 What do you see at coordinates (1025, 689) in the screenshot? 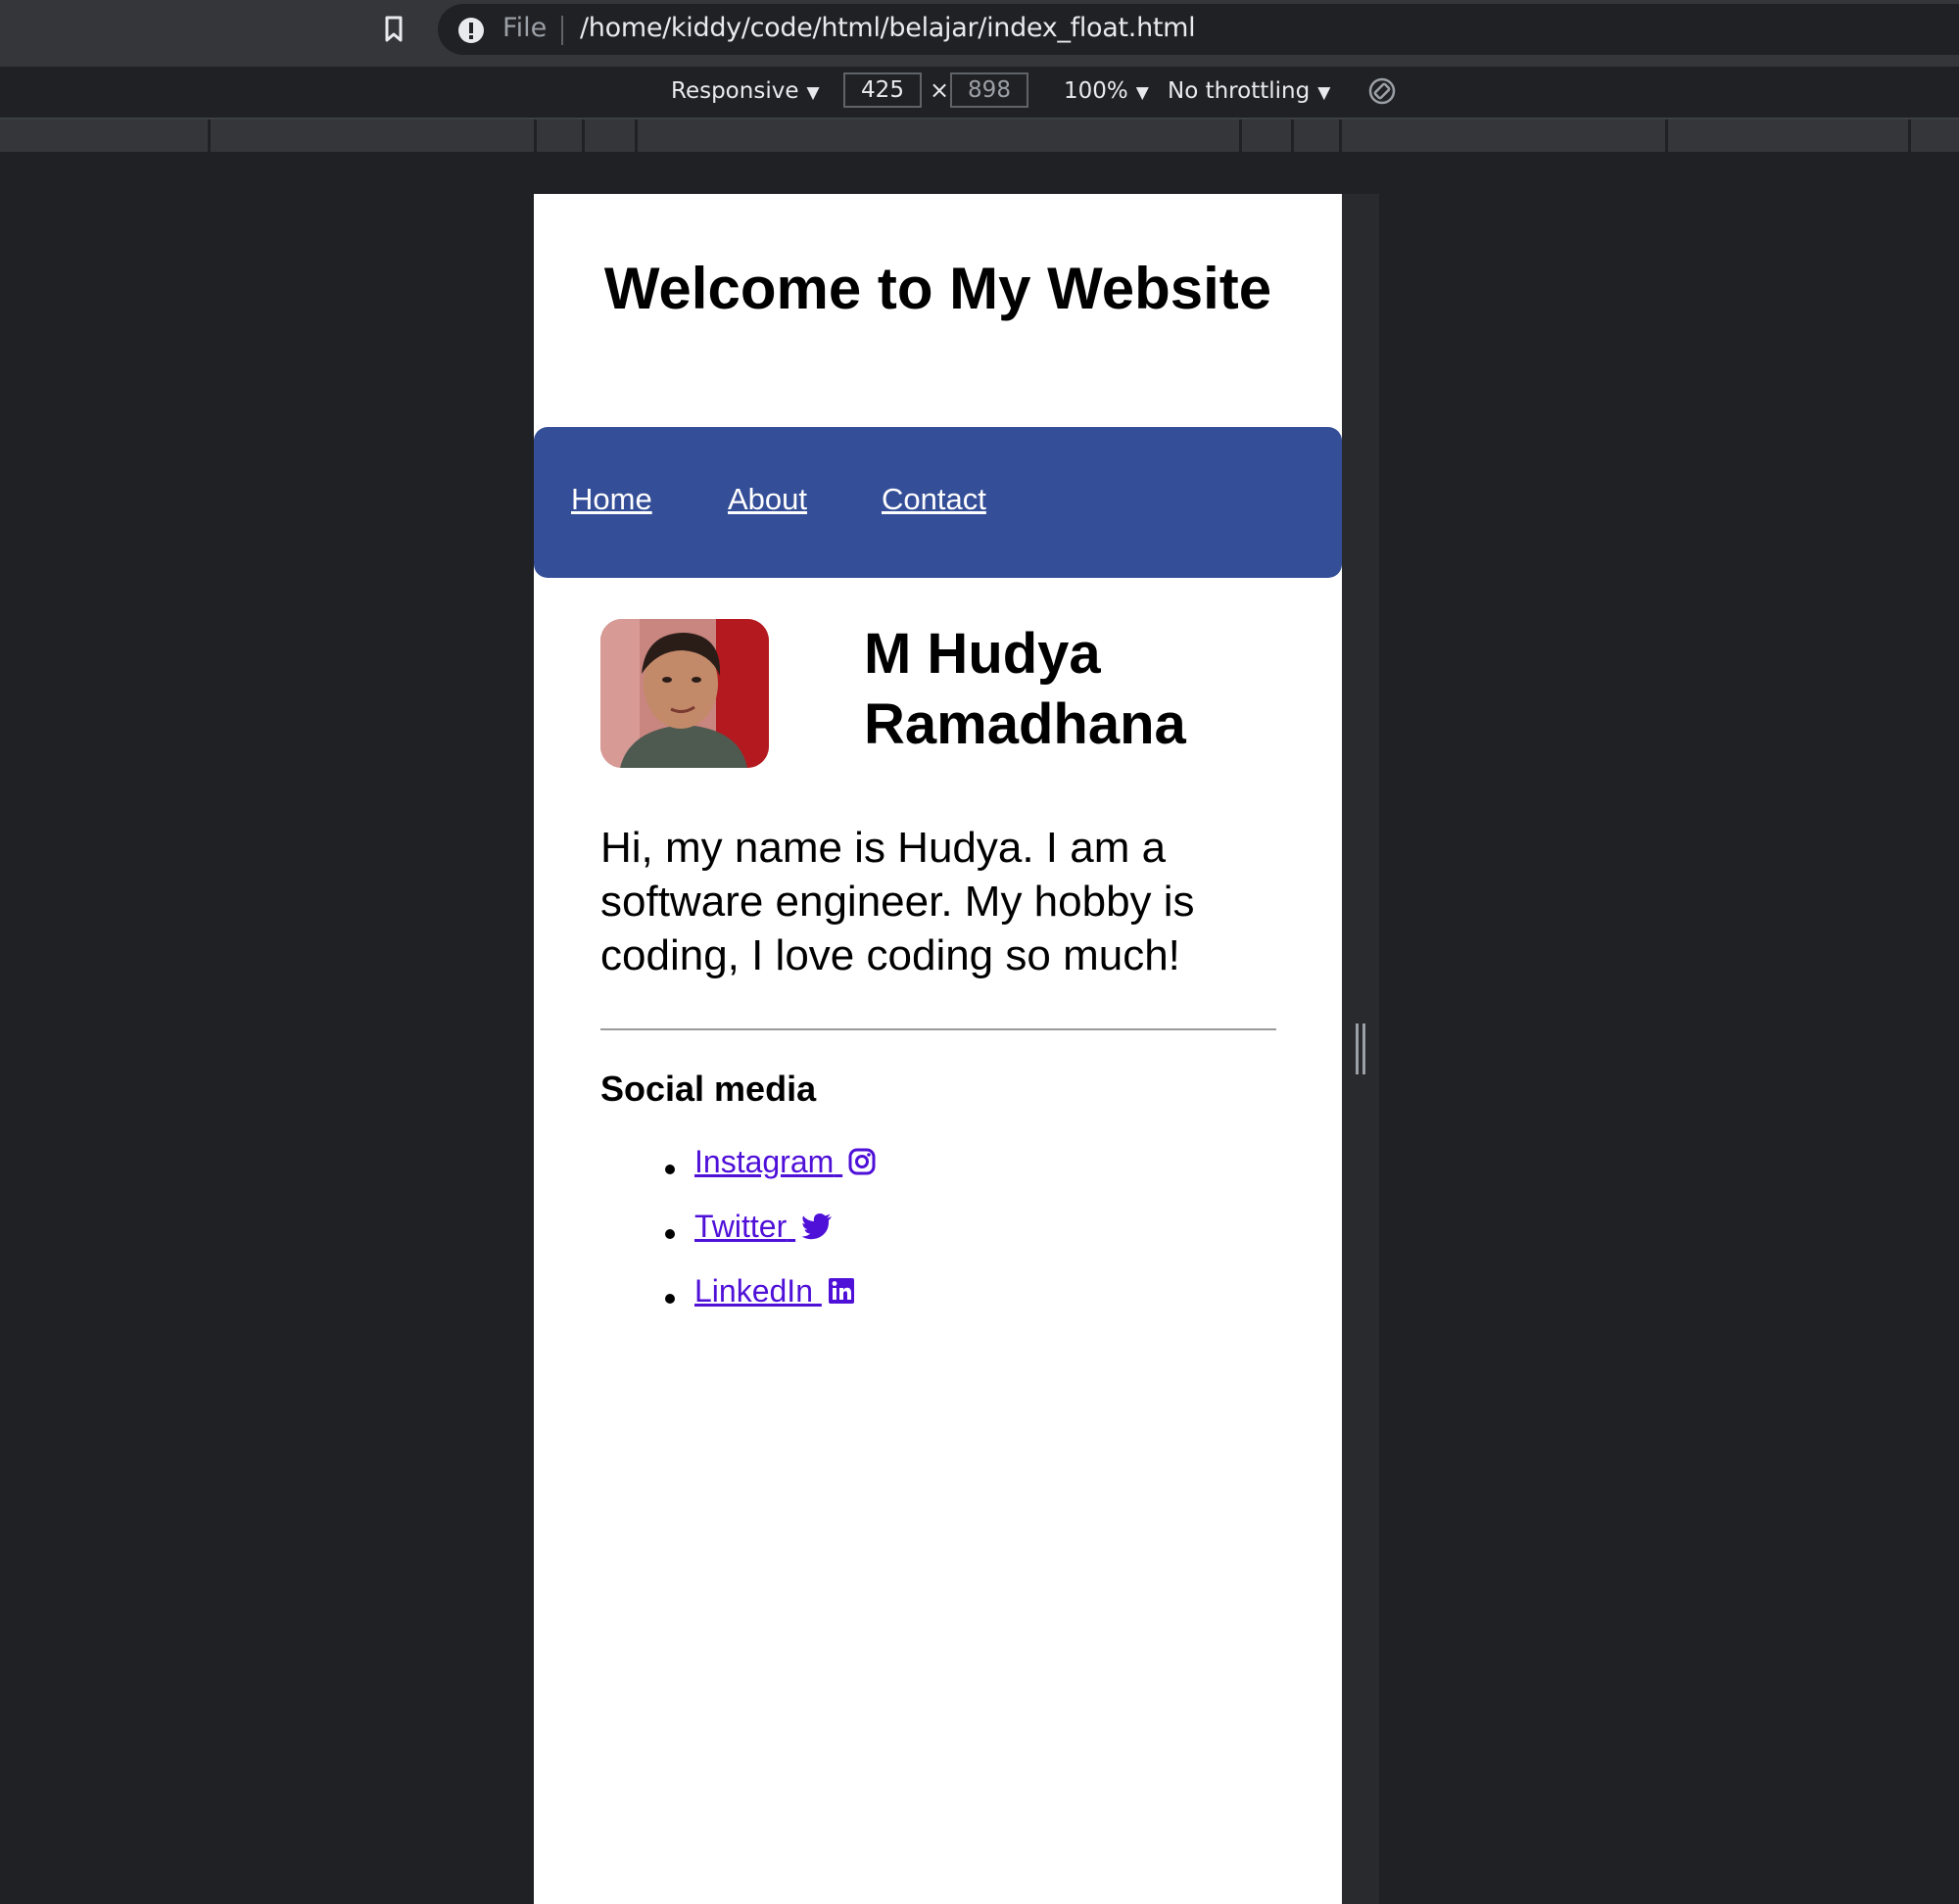
I see `profile-name: M Hudya Ramadhana` at bounding box center [1025, 689].